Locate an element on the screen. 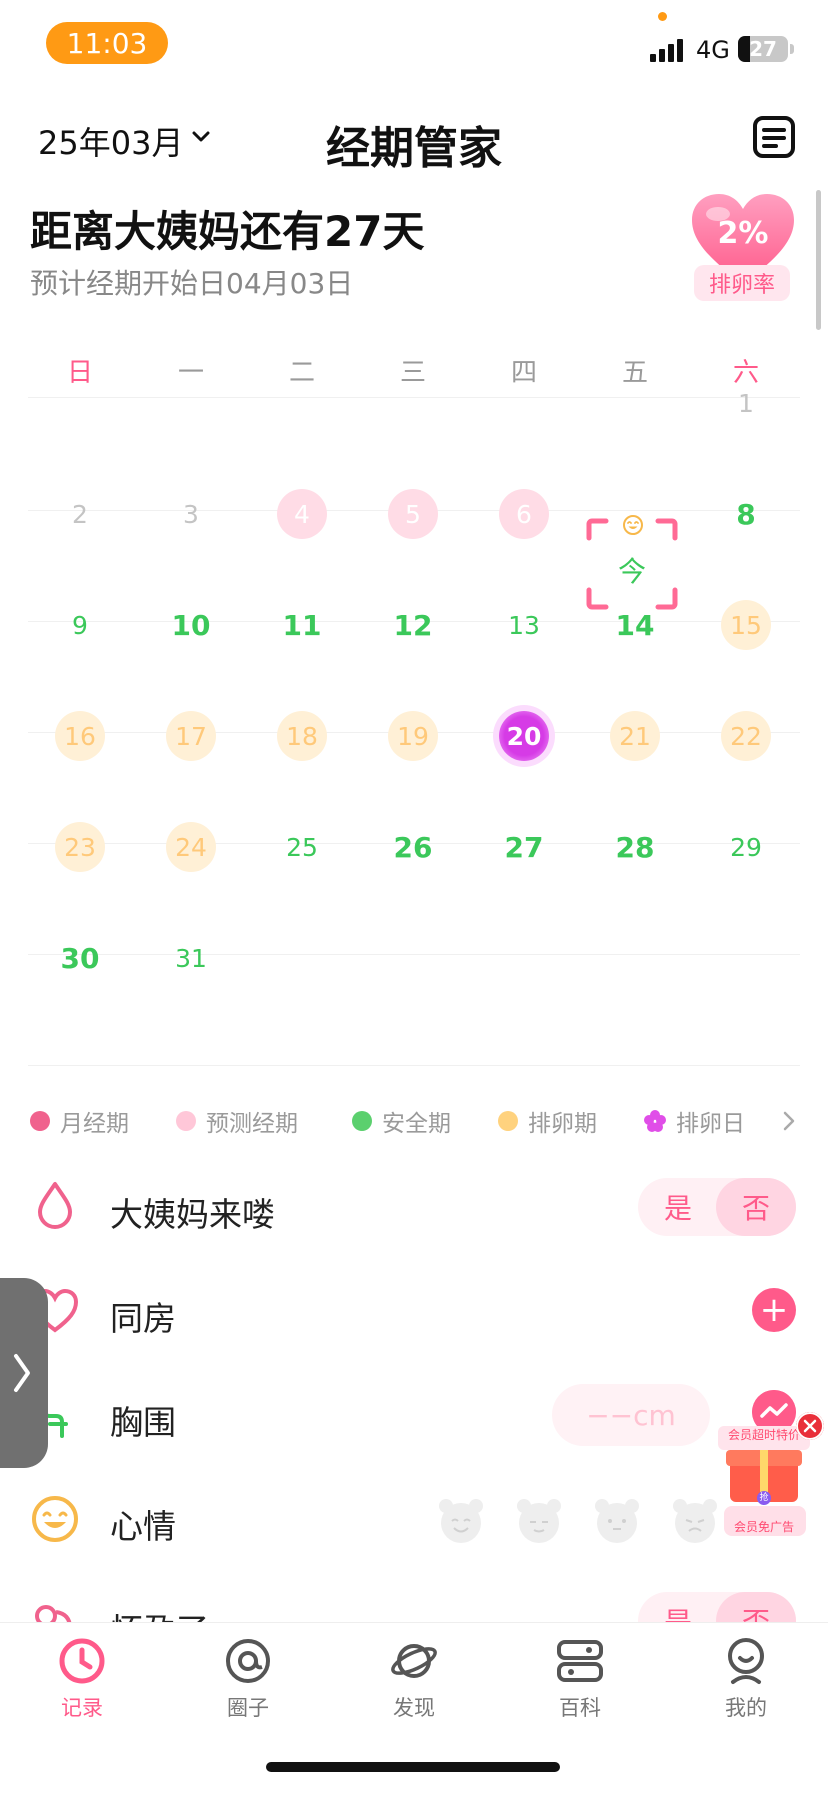  calendar-day-number: 20 is located at coordinates (524, 736).